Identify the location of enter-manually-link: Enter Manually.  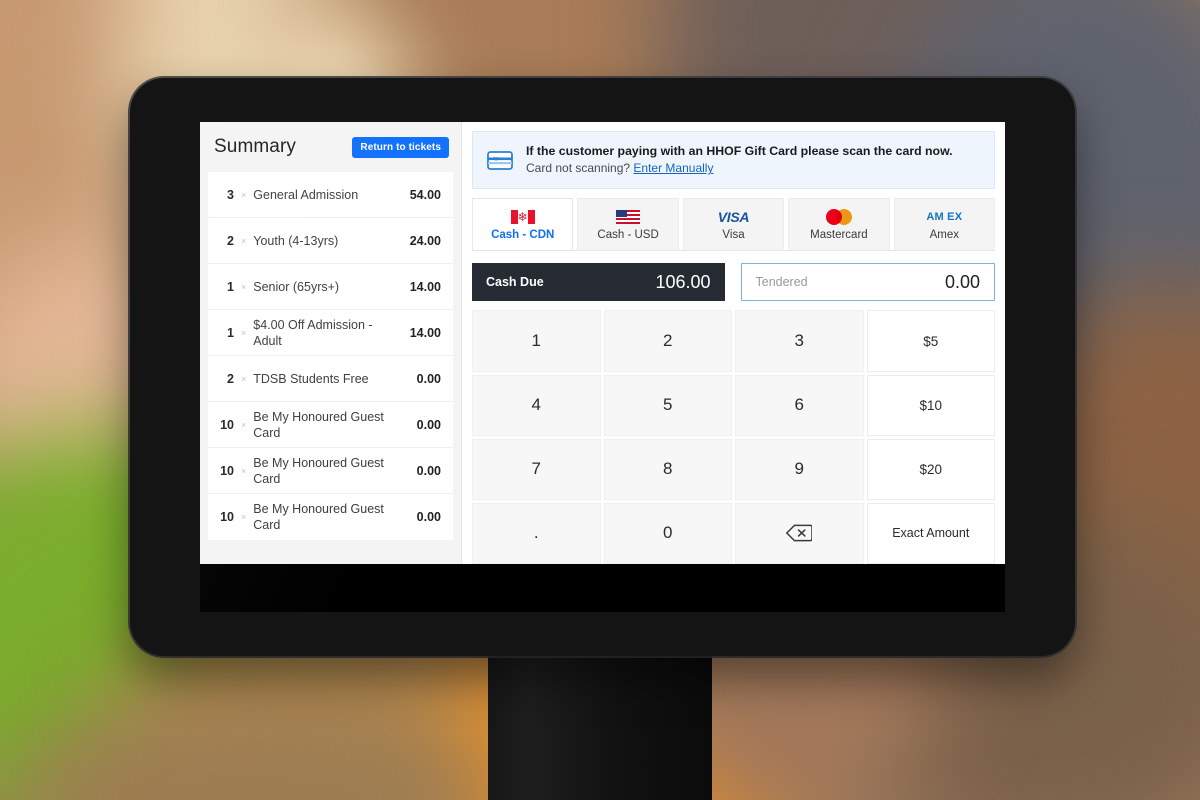
(673, 168).